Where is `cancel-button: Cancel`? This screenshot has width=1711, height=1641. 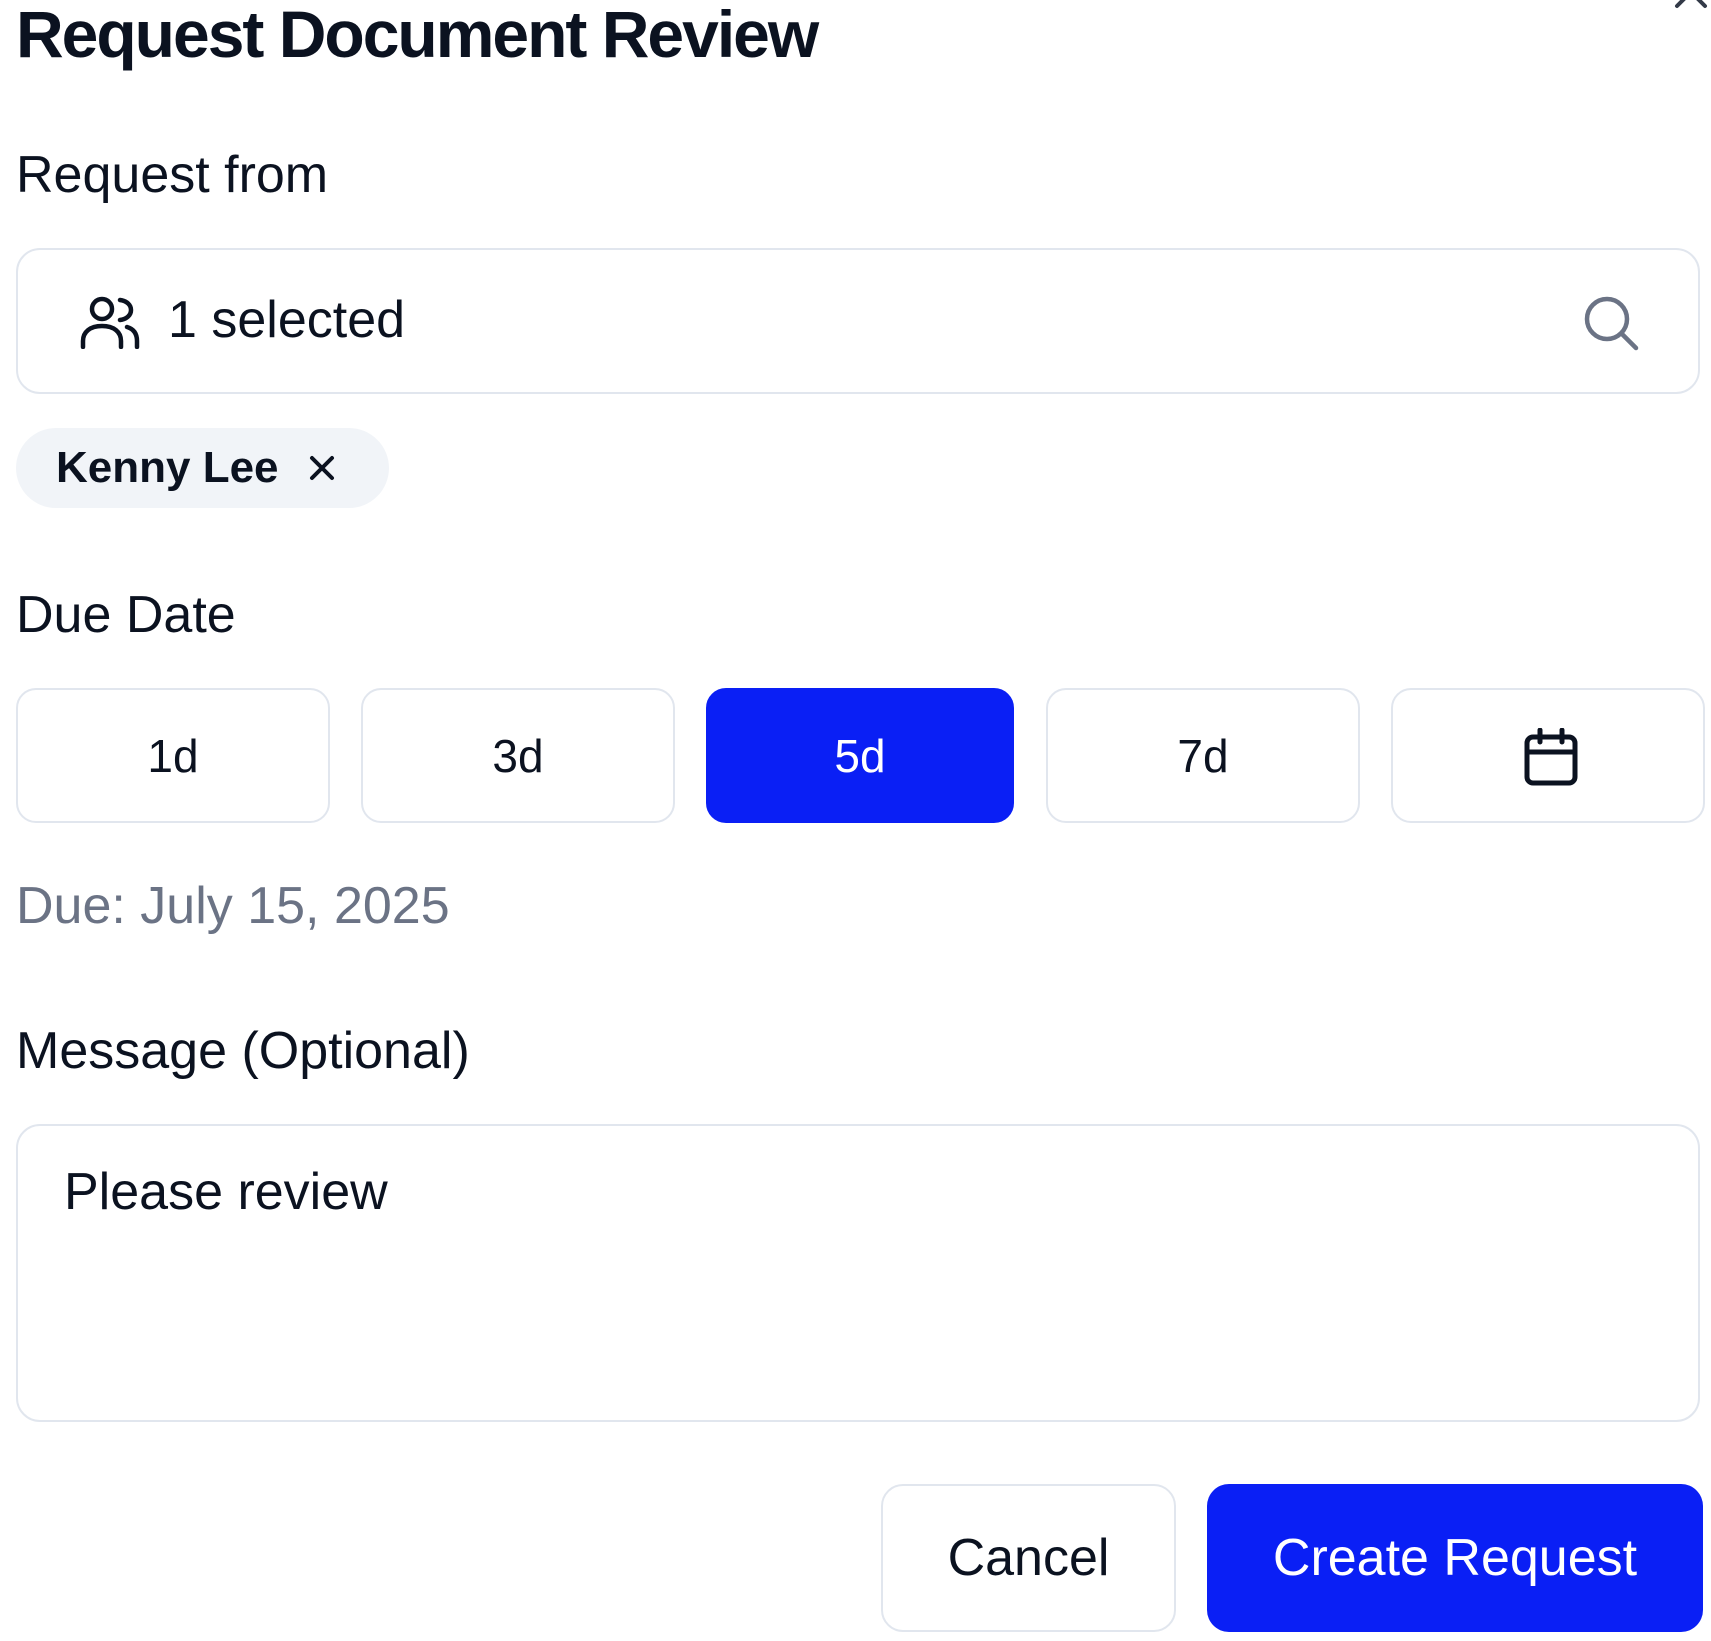
cancel-button: Cancel is located at coordinates (1028, 1558).